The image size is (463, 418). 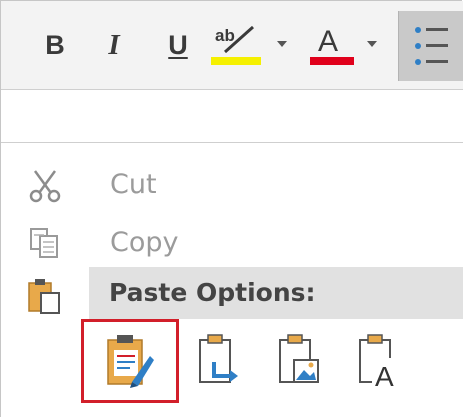 I want to click on underline-button: U, so click(x=178, y=45).